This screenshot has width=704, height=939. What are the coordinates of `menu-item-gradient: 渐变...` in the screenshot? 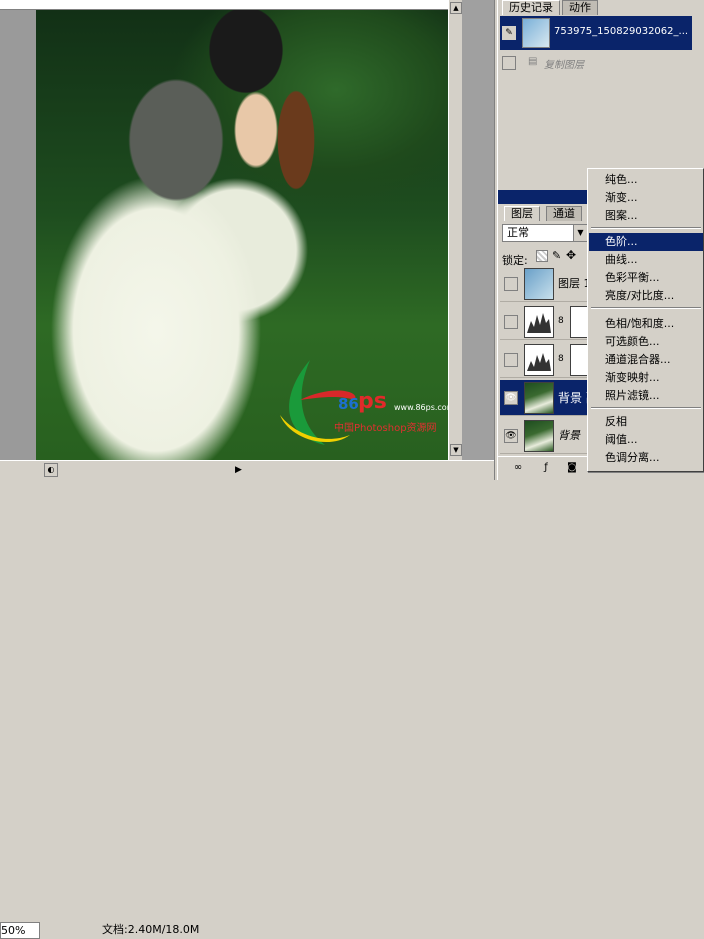 It's located at (646, 198).